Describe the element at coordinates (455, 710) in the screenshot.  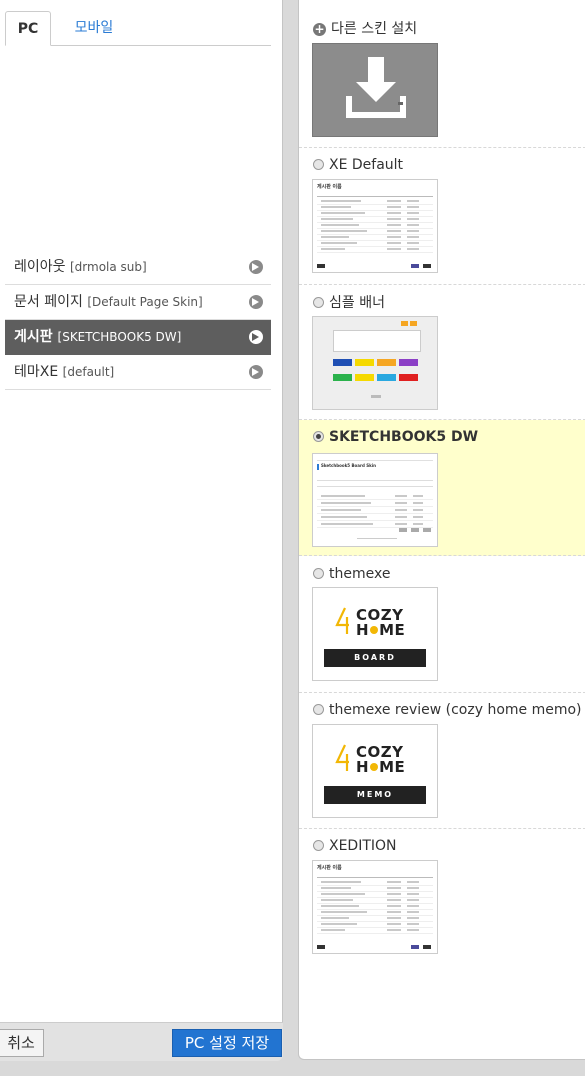
I see `skin-name: themexe review (cozy home memo)` at that location.